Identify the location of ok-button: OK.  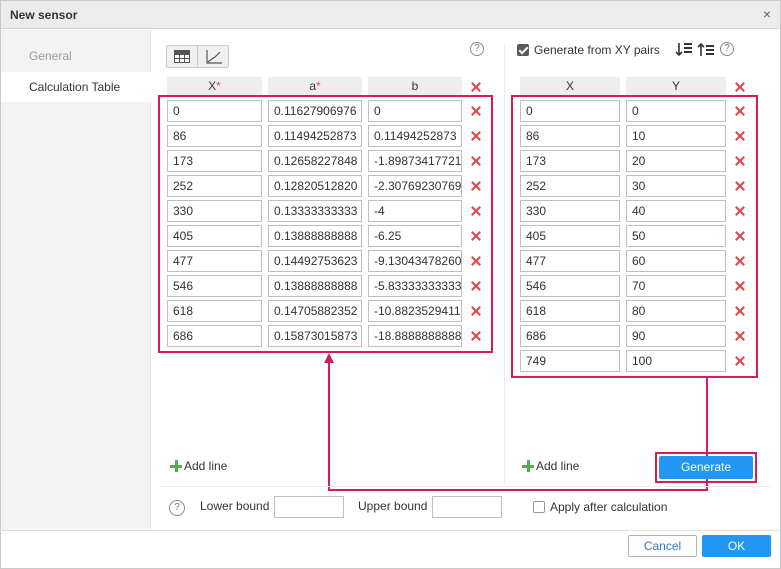
(736, 546).